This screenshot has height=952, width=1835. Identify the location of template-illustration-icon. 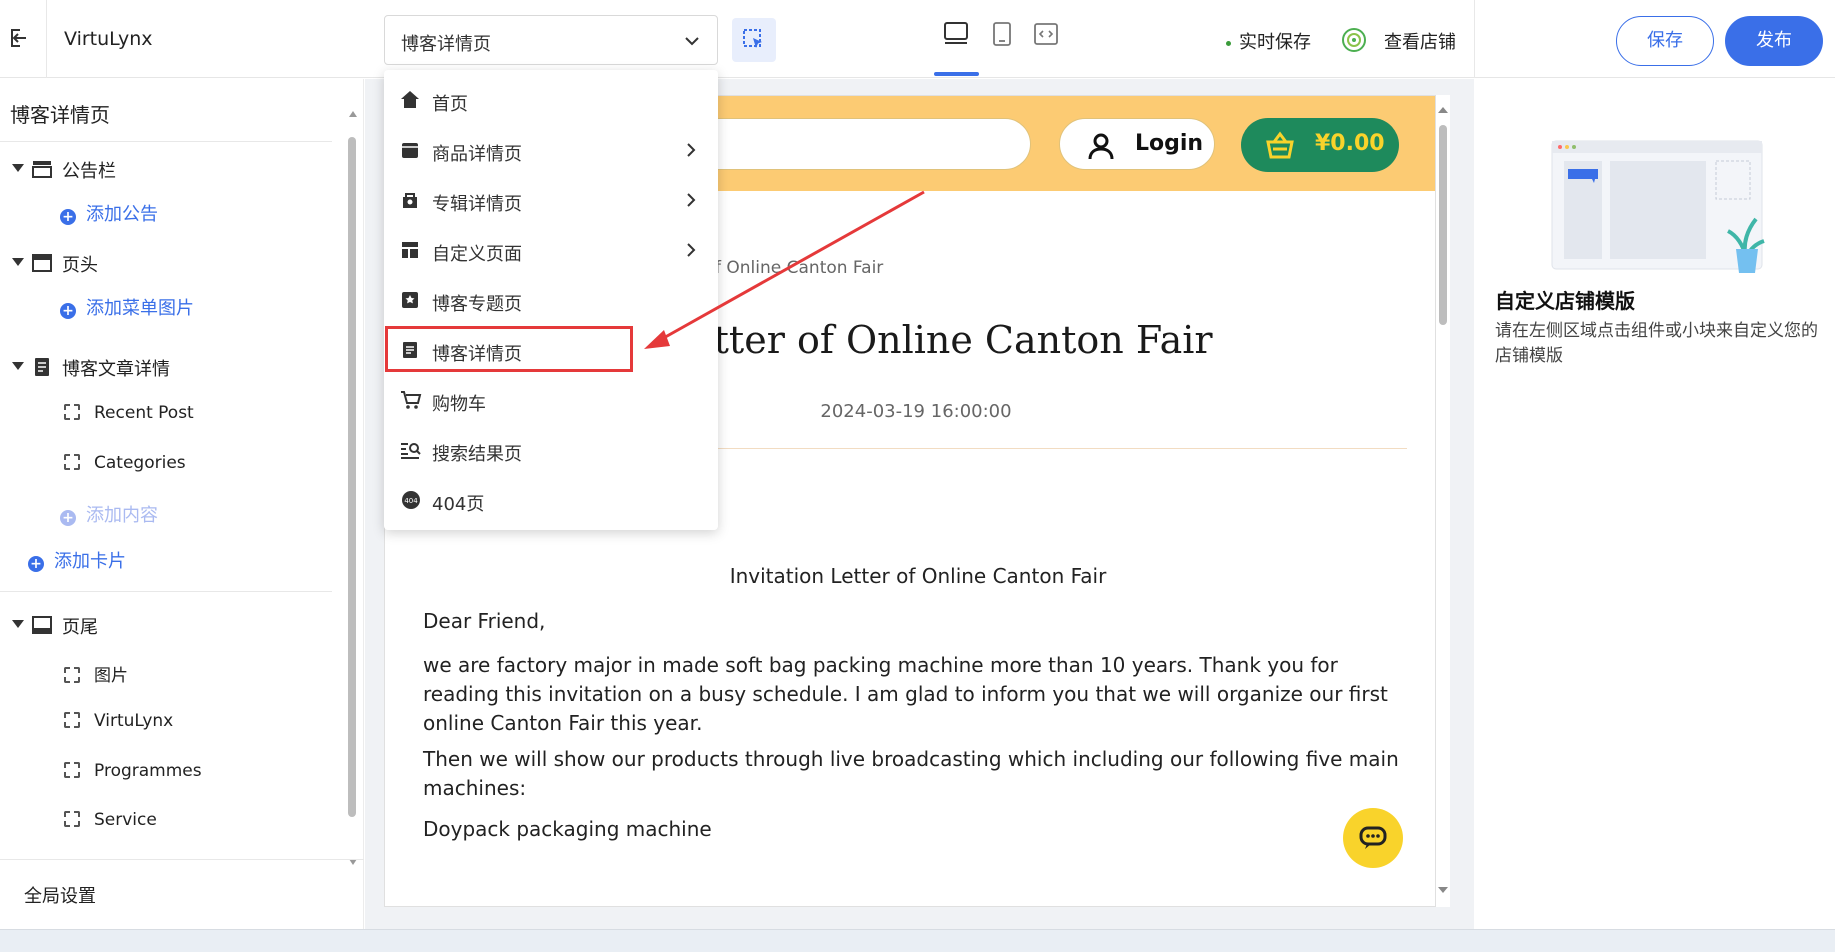
(1660, 211).